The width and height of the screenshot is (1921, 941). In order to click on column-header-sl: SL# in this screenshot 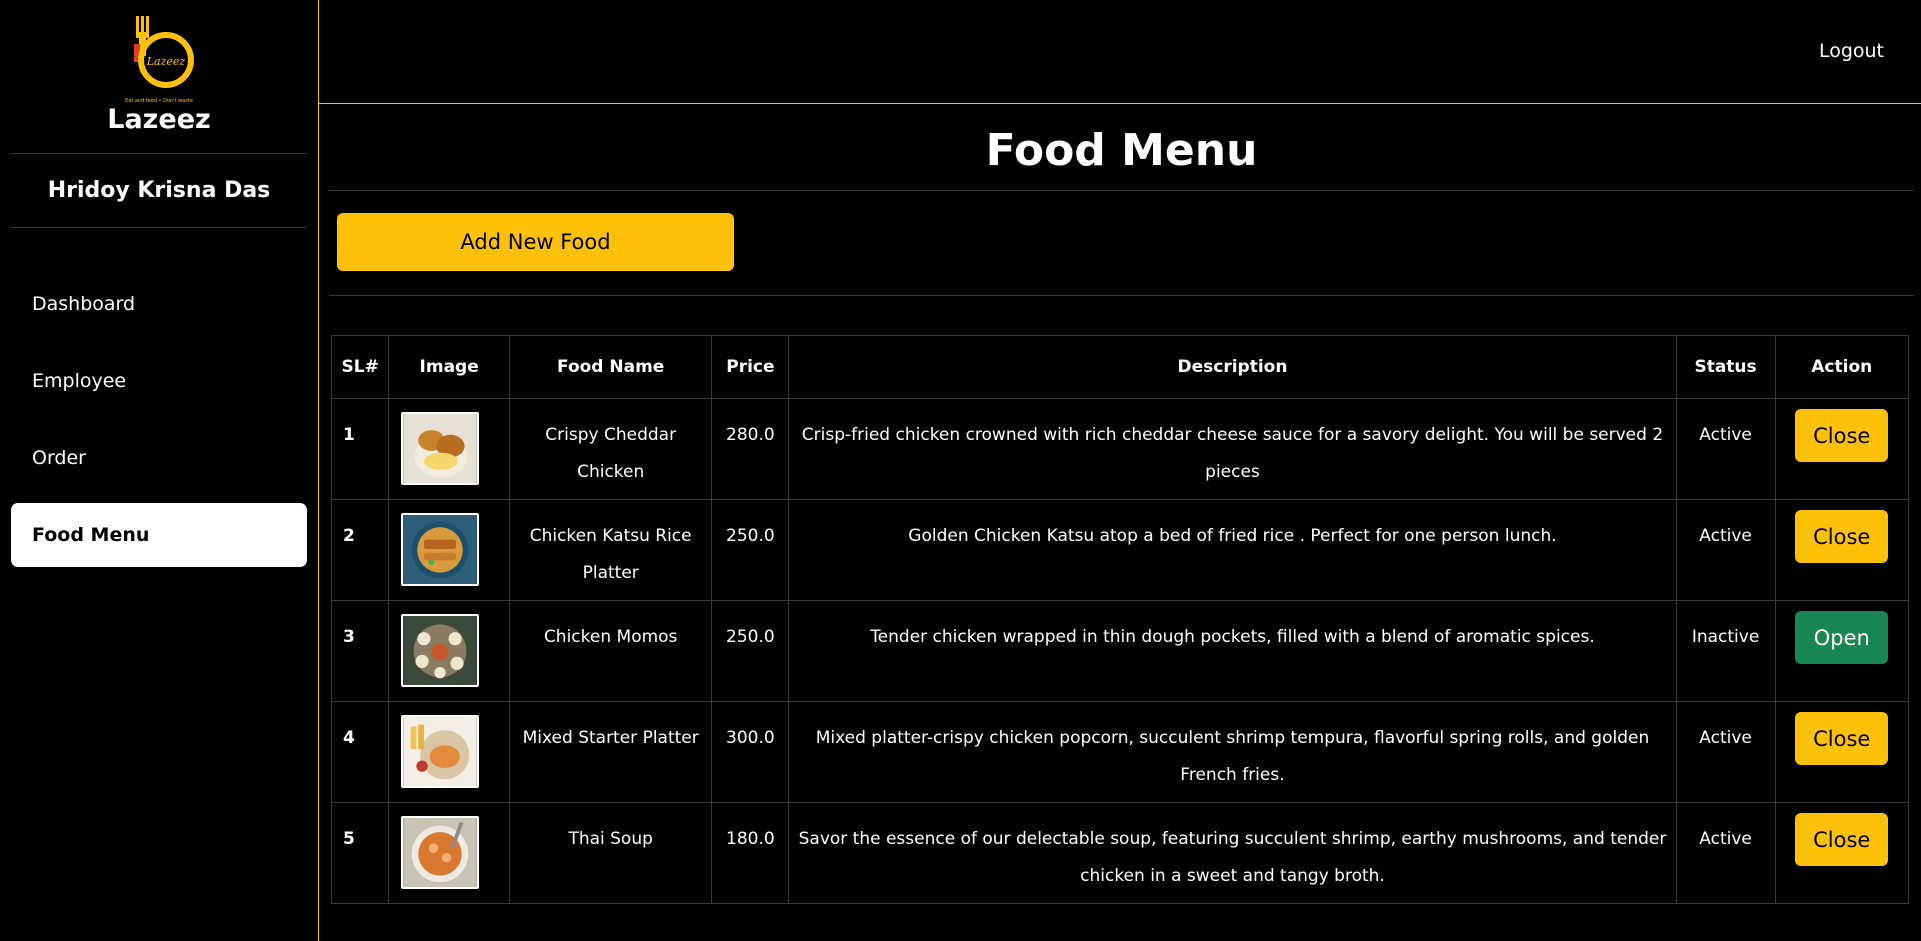, I will do `click(360, 367)`.